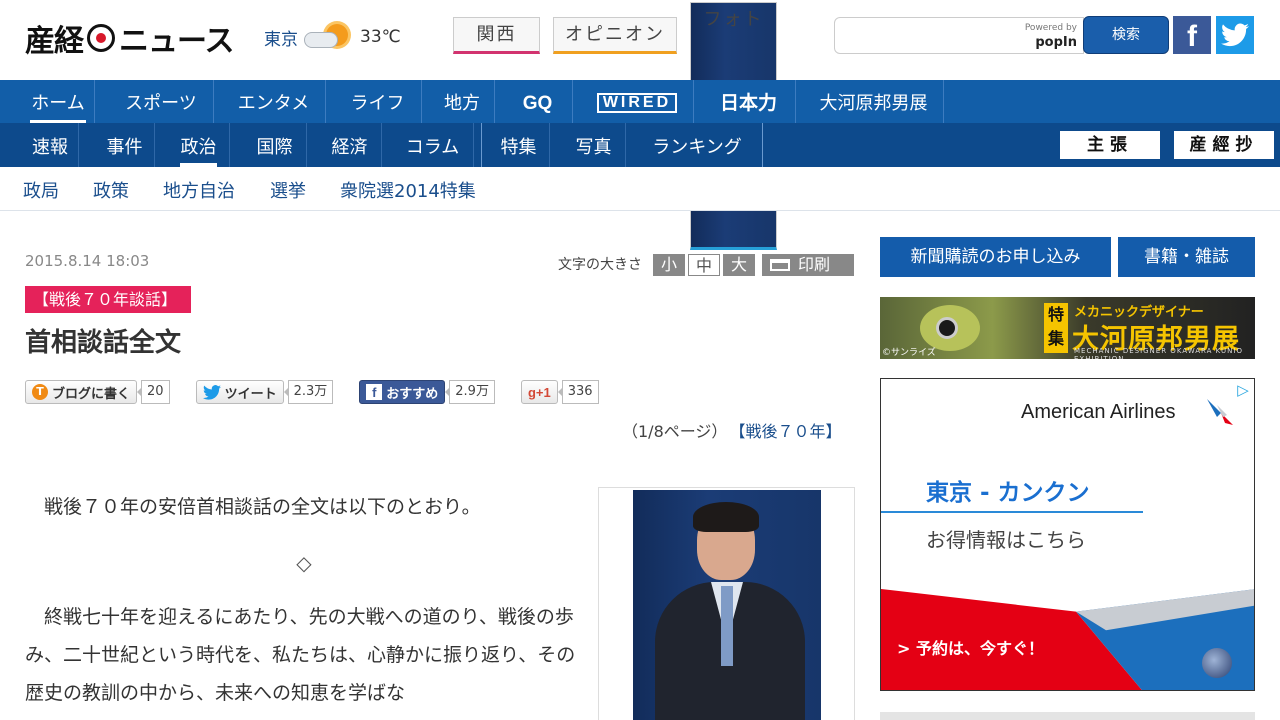 The width and height of the screenshot is (1280, 720). What do you see at coordinates (408, 190) in the screenshot?
I see `subnav-election-2014: 衆院選2014特集` at bounding box center [408, 190].